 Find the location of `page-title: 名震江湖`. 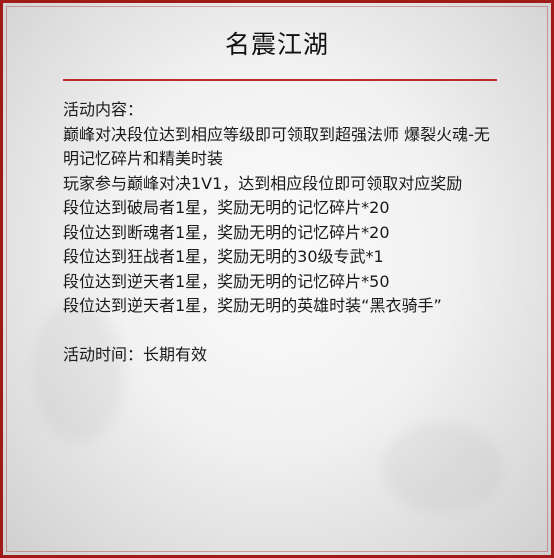

page-title: 名震江湖 is located at coordinates (276, 44).